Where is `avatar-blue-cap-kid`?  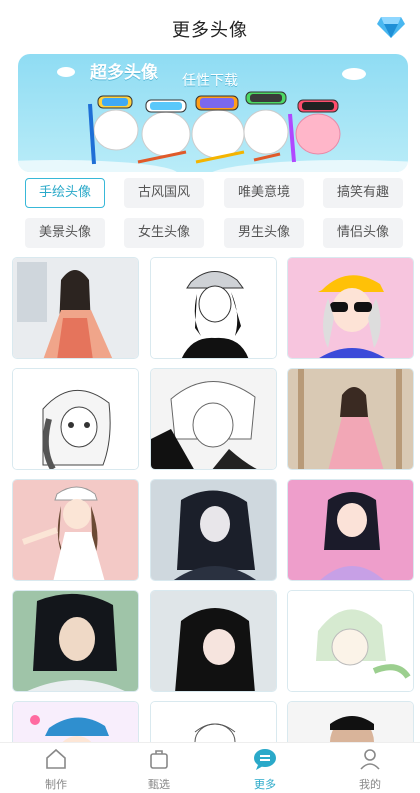 avatar-blue-cap-kid is located at coordinates (75, 721).